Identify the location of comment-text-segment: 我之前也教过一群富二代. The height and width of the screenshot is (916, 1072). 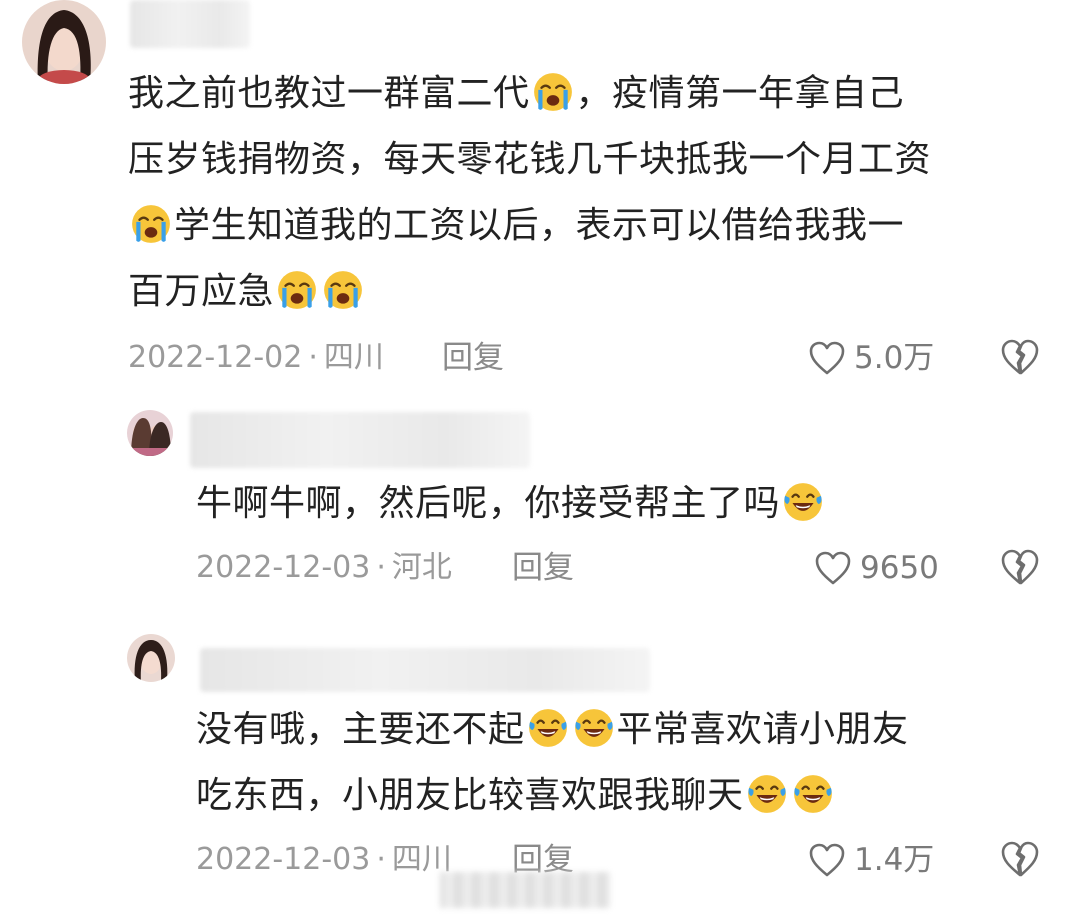
(329, 93).